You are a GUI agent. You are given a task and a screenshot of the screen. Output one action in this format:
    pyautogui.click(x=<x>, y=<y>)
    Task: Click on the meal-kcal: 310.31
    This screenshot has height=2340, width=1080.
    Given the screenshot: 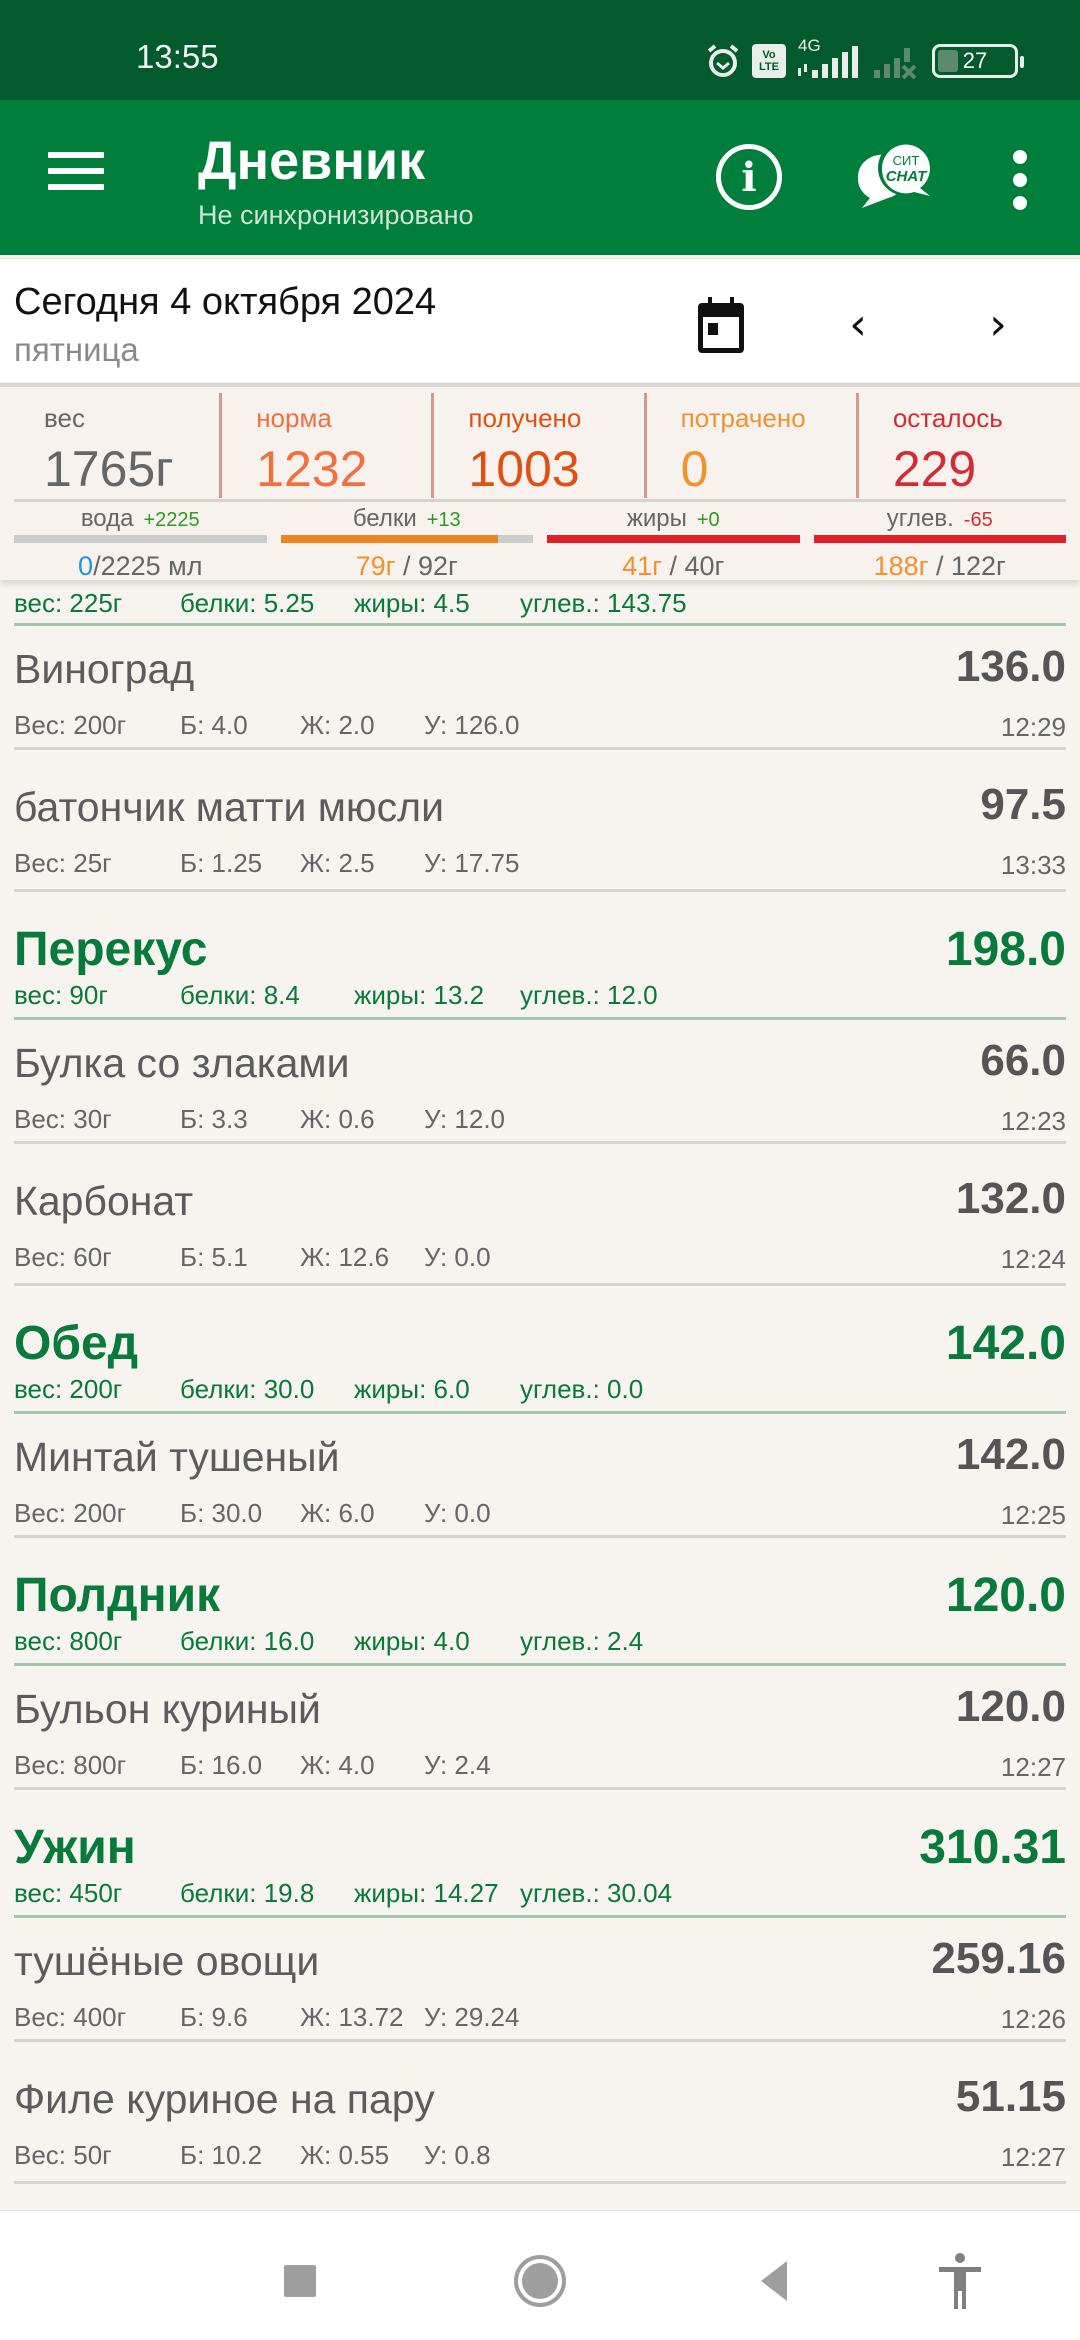 What is the action you would take?
    pyautogui.click(x=992, y=1847)
    